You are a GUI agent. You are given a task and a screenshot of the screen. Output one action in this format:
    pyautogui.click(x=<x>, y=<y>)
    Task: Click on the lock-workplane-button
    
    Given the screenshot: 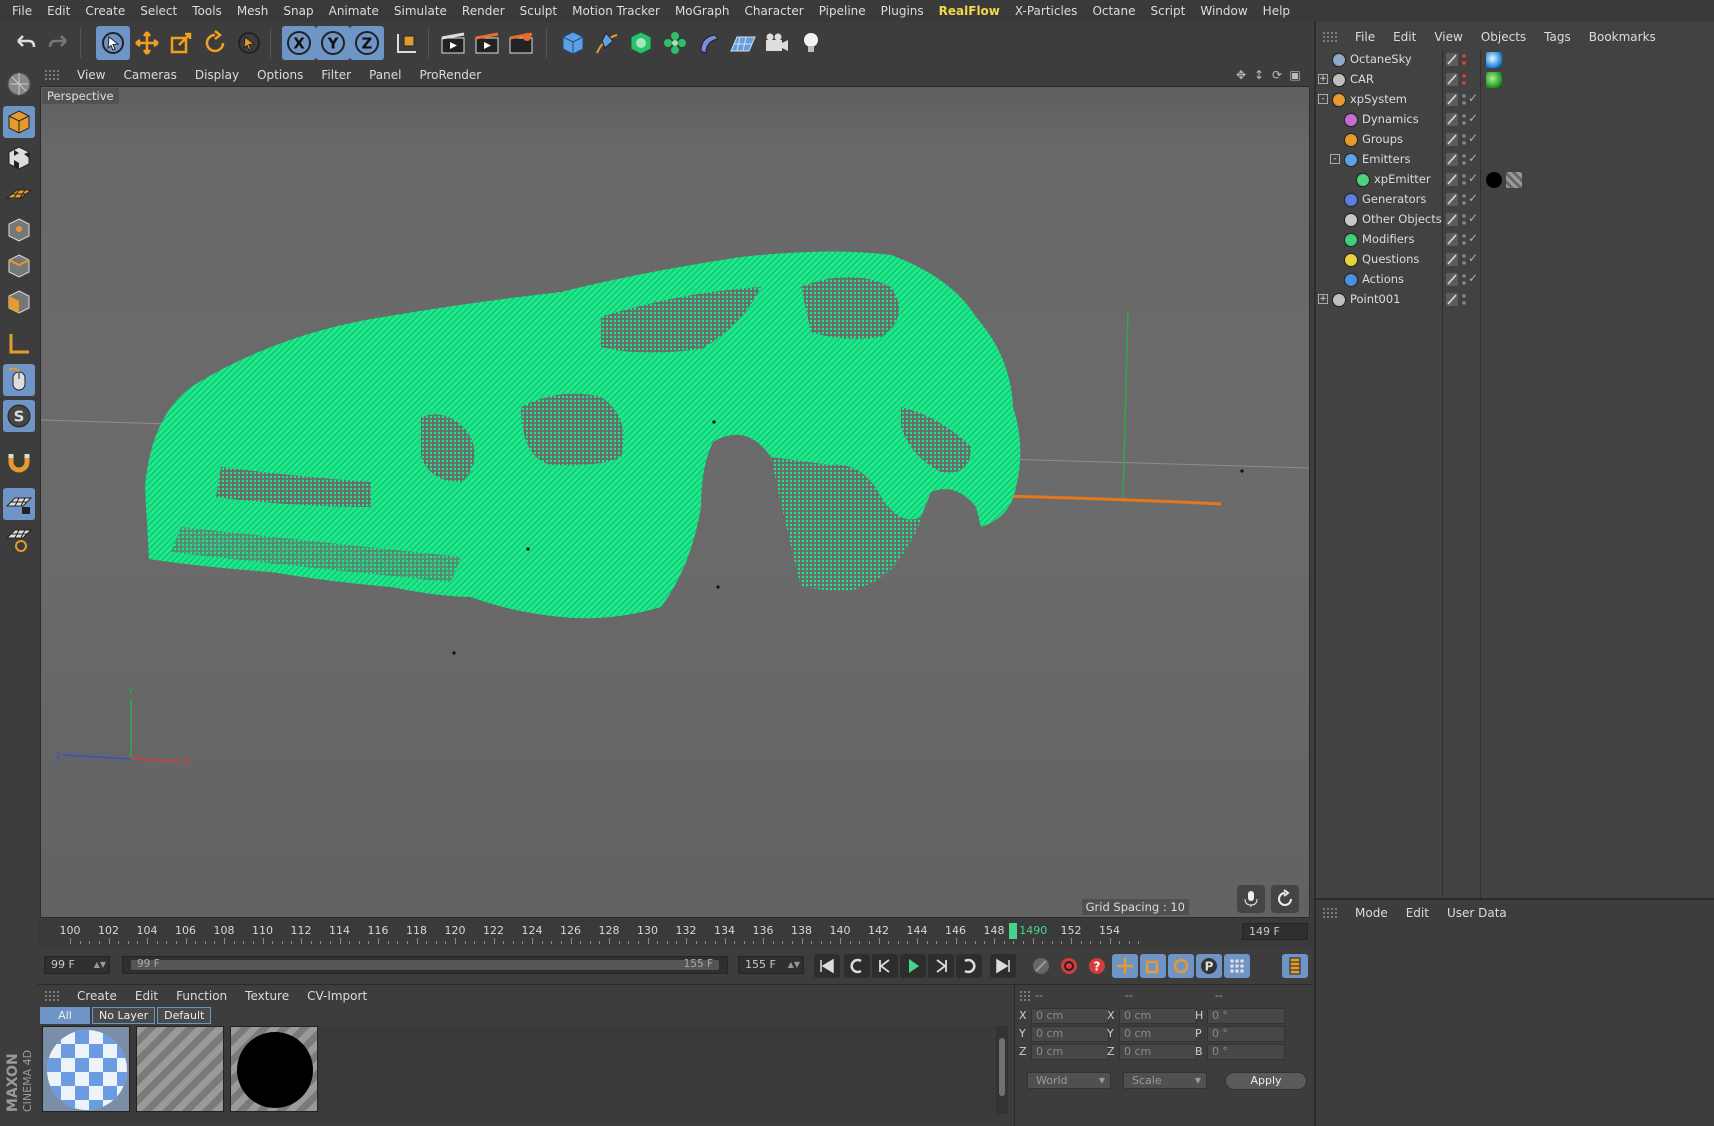 What is the action you would take?
    pyautogui.click(x=19, y=504)
    